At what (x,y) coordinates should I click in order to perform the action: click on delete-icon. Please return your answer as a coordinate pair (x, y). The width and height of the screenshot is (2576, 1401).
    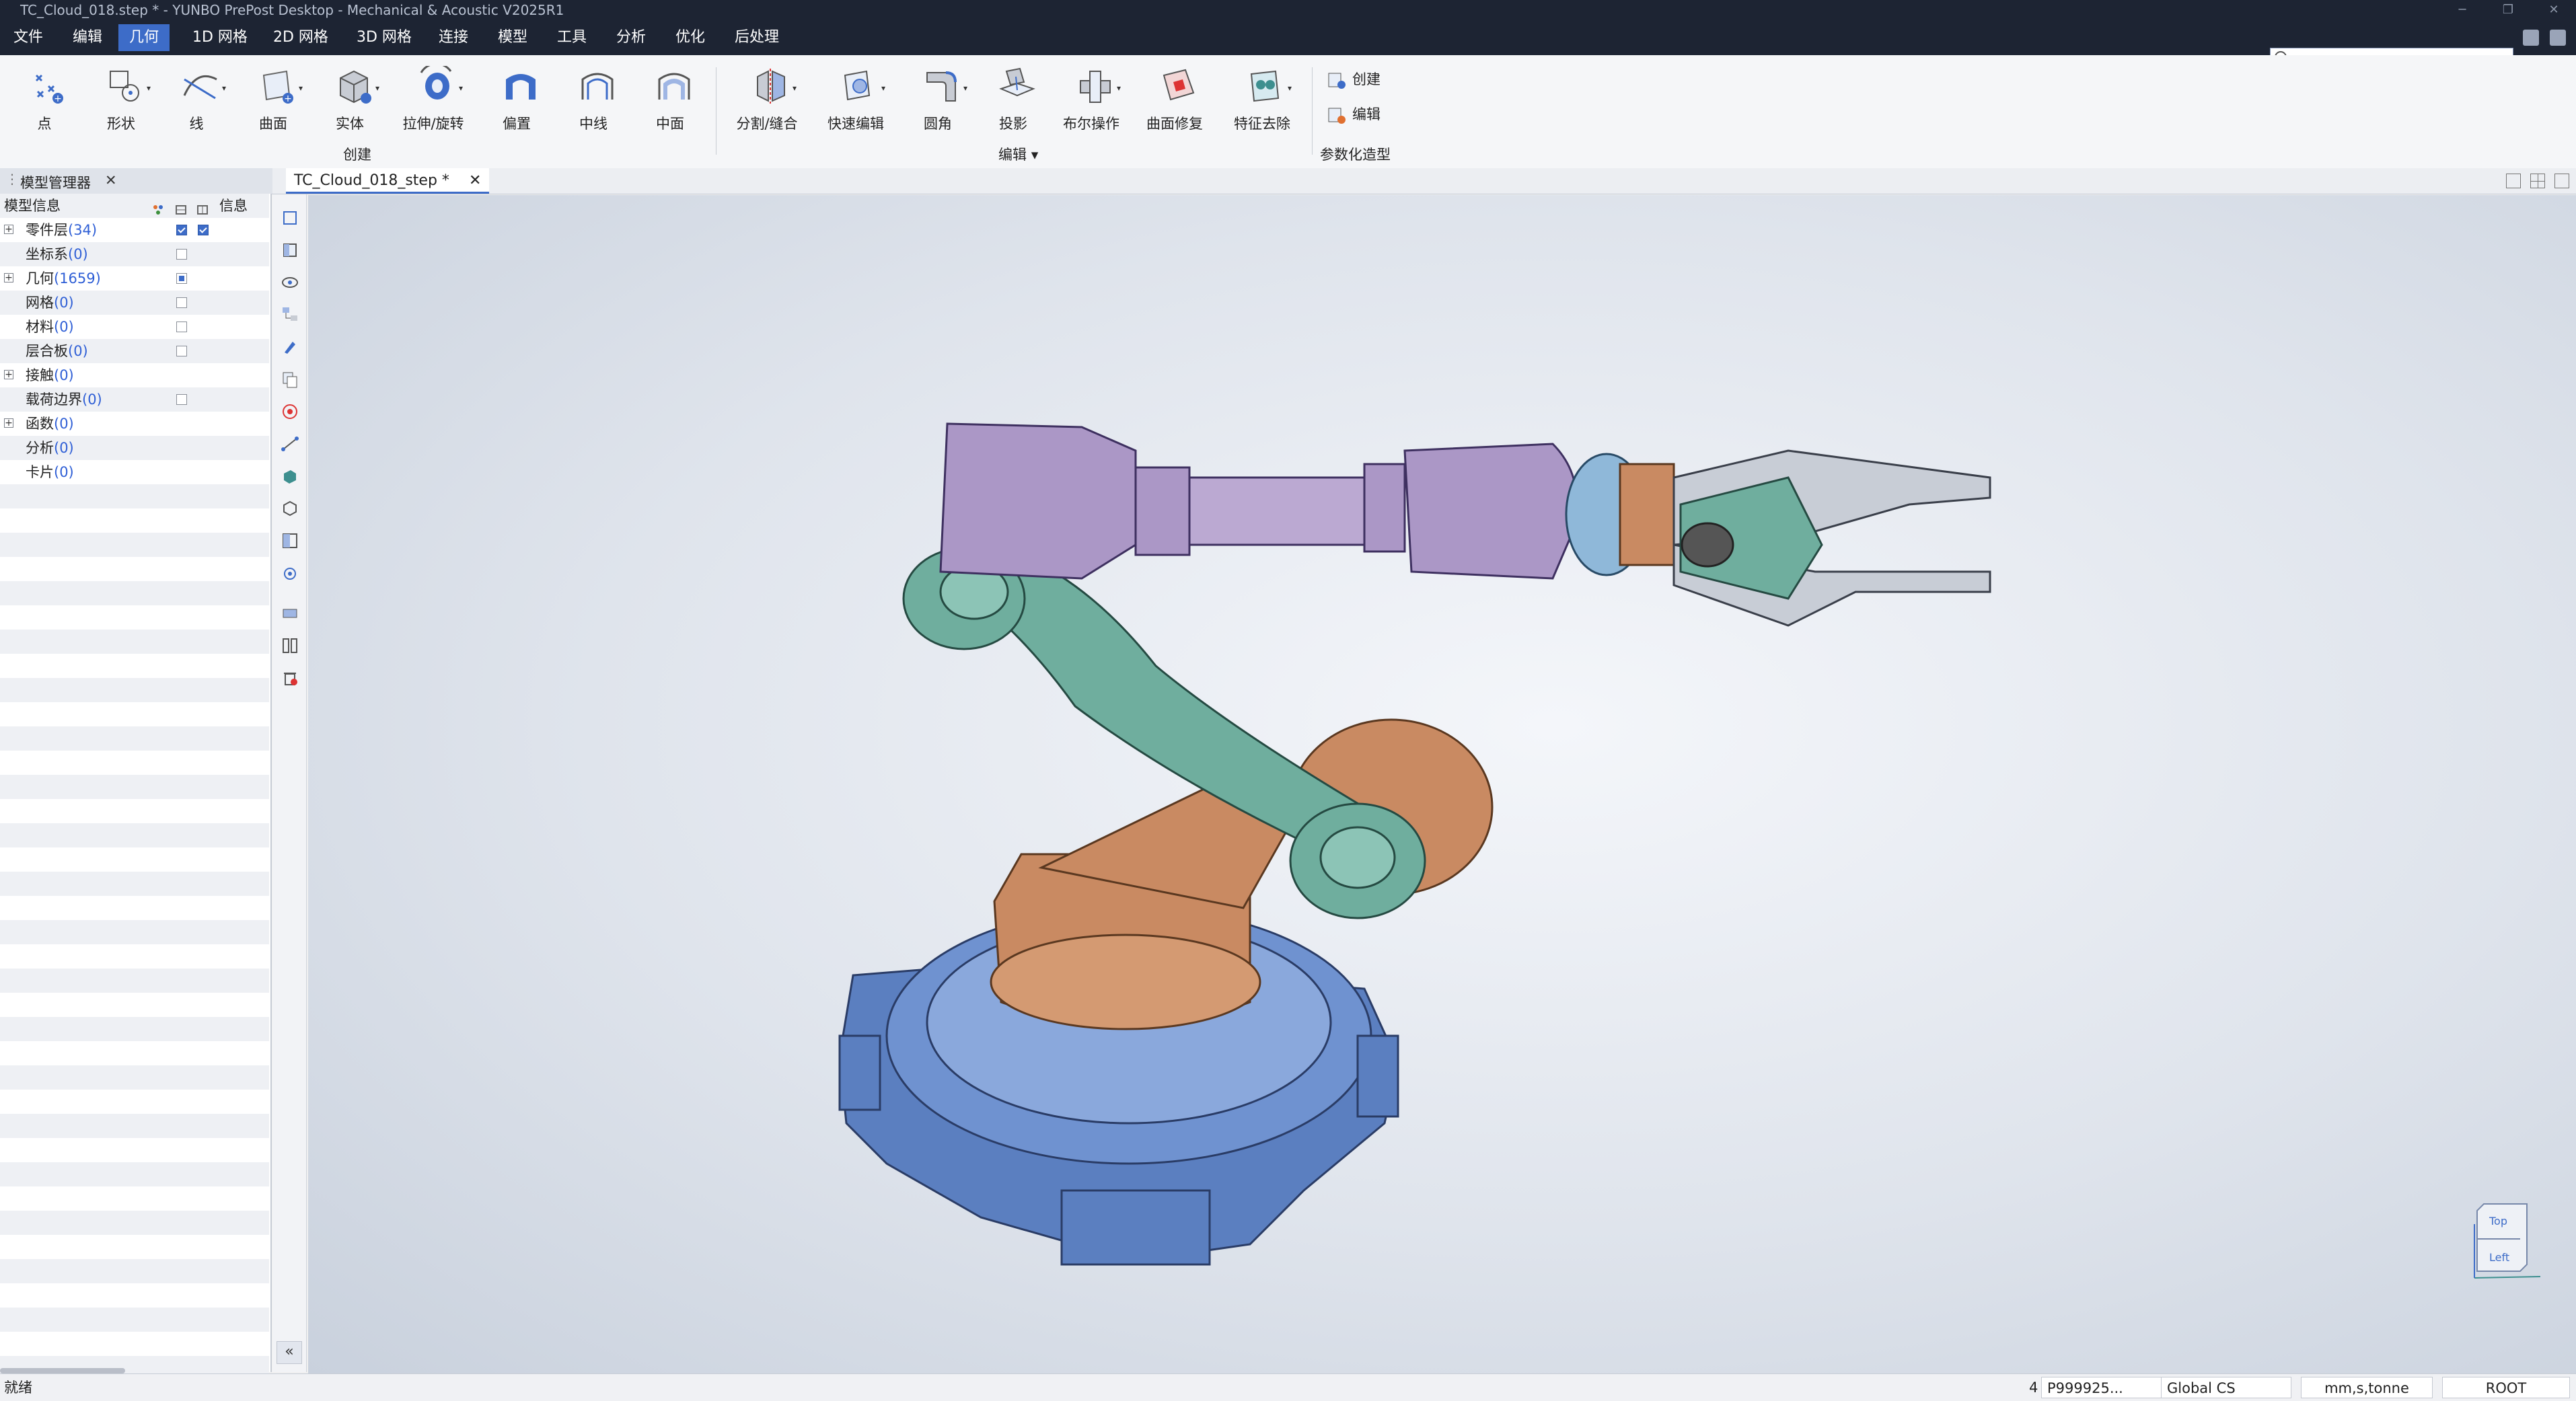
    Looking at the image, I should click on (290, 678).